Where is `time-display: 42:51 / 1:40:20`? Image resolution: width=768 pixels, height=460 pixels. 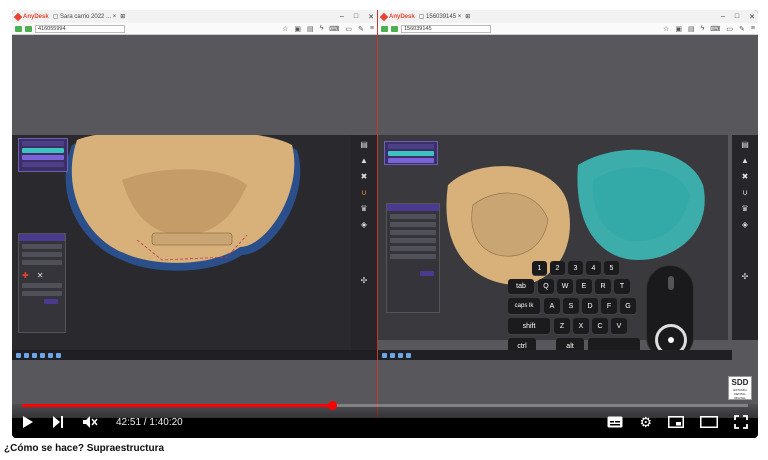
time-display: 42:51 / 1:40:20 is located at coordinates (149, 422).